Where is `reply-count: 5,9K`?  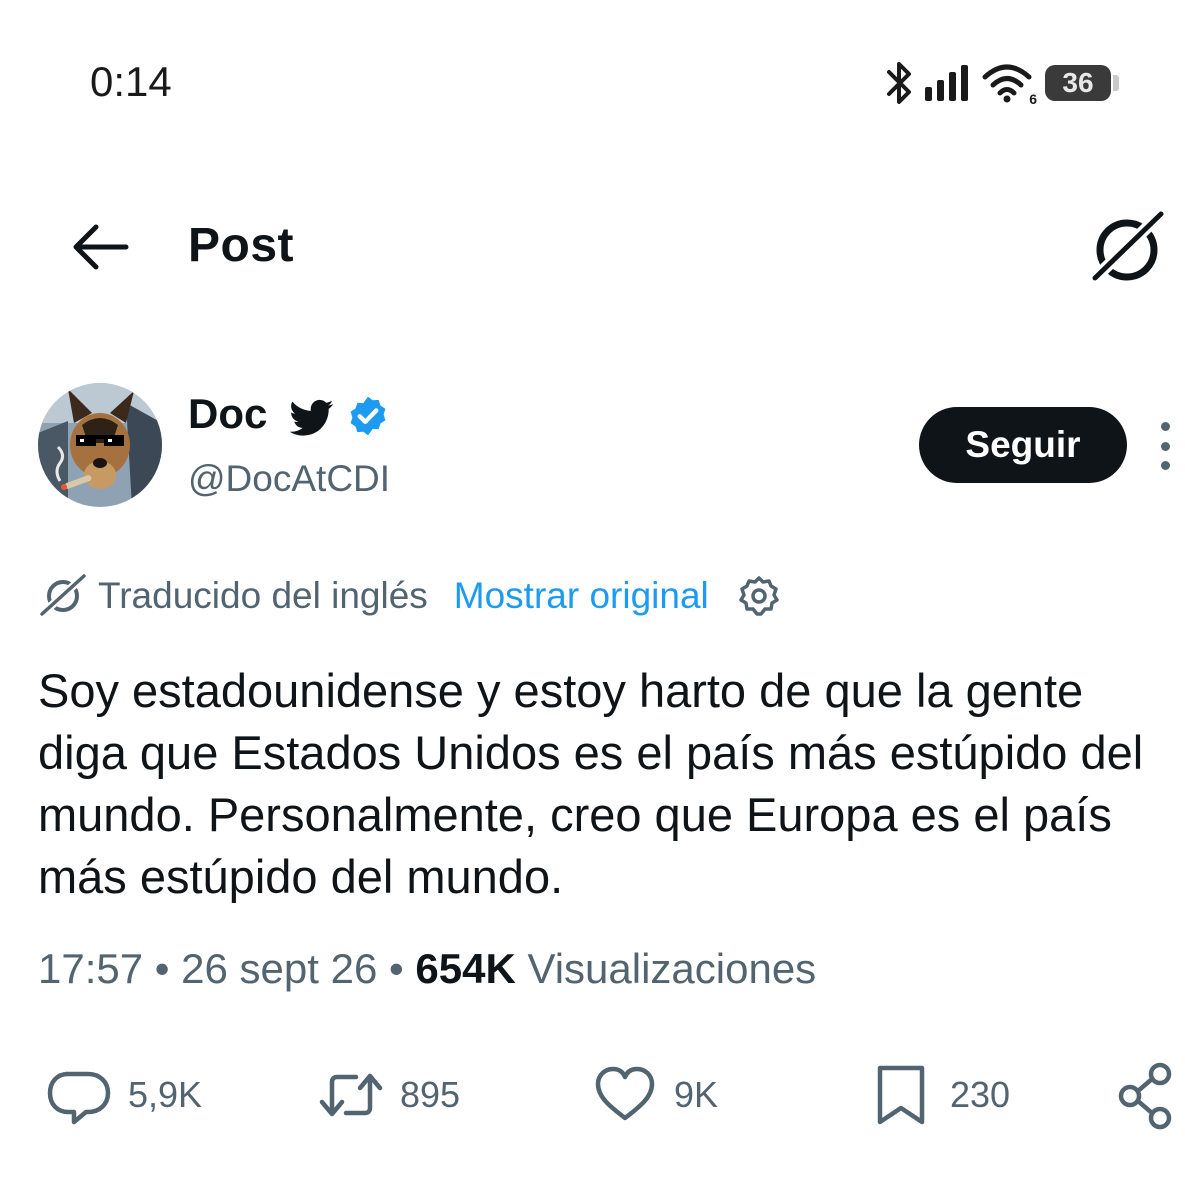 reply-count: 5,9K is located at coordinates (165, 1094).